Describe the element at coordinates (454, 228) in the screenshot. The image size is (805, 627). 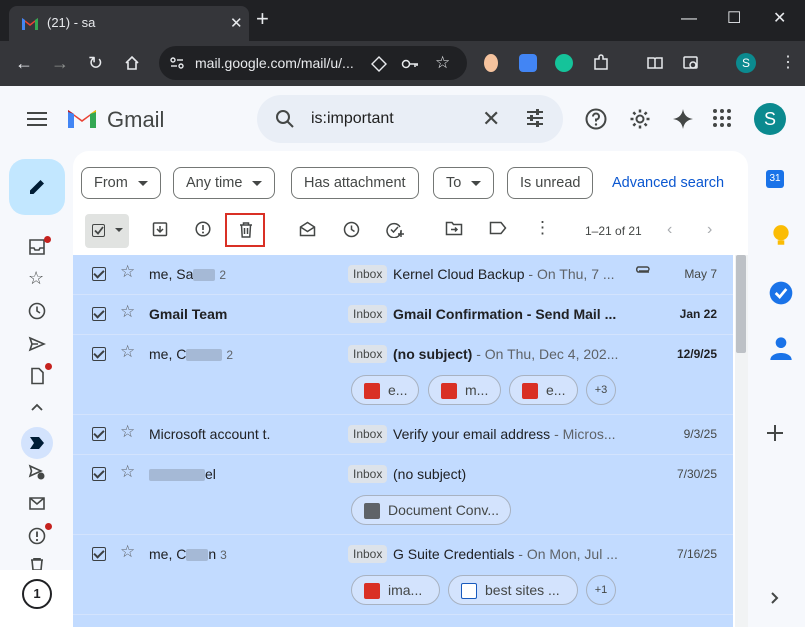
I see `move-to-icon` at that location.